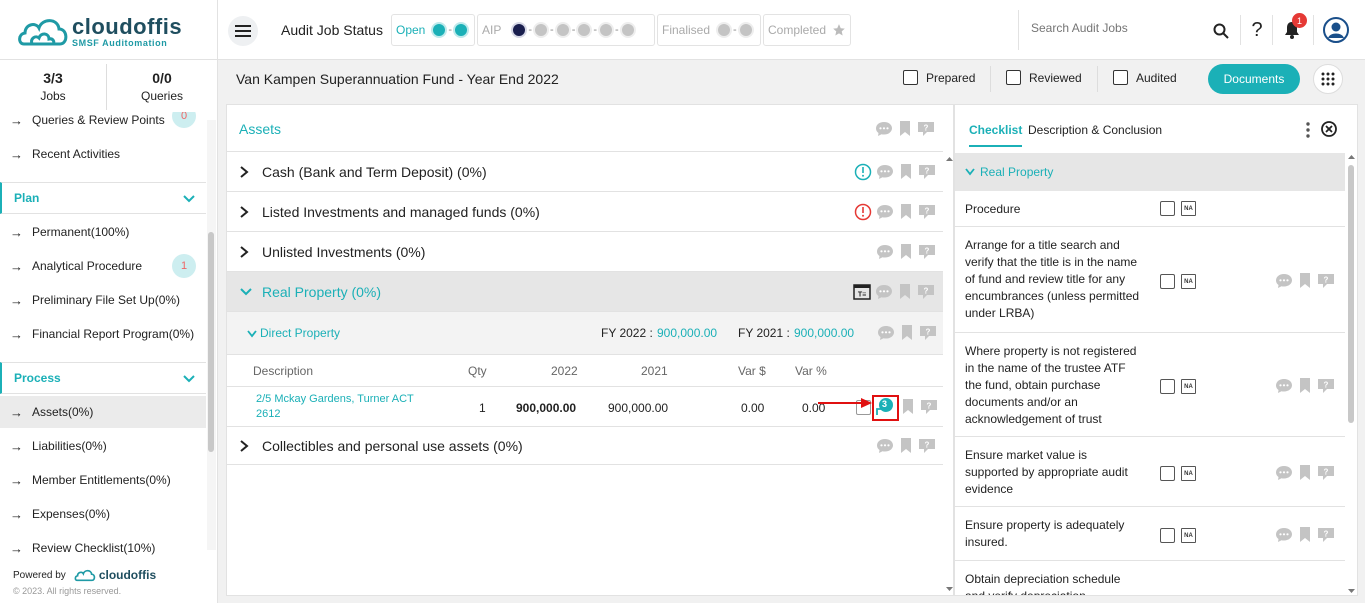 This screenshot has height=603, width=1365. I want to click on sidebar-item-preliminary-file: → Preliminary File Set Up(0%), so click(103, 300).